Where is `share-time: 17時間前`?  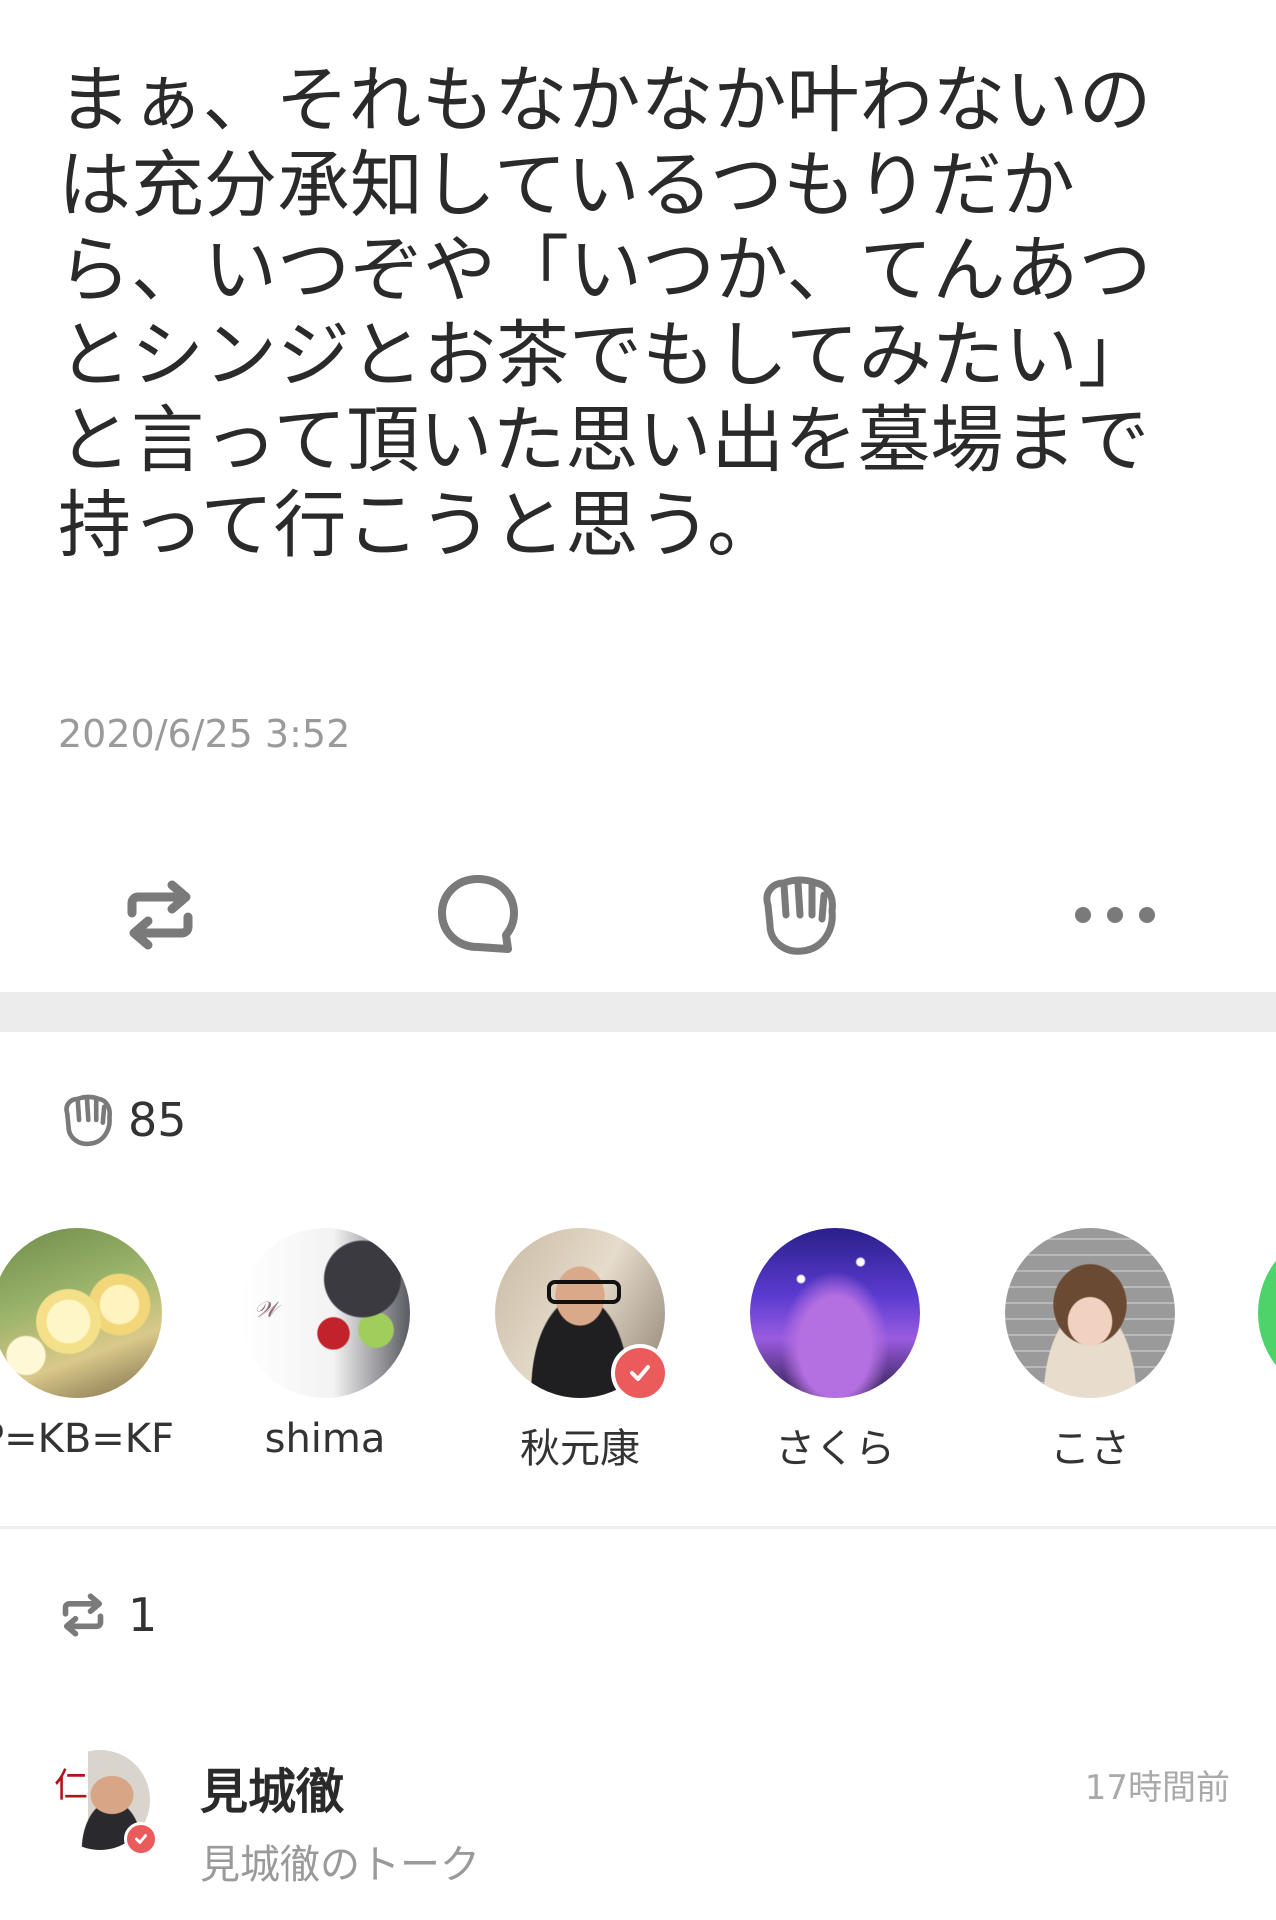 share-time: 17時間前 is located at coordinates (1157, 1788).